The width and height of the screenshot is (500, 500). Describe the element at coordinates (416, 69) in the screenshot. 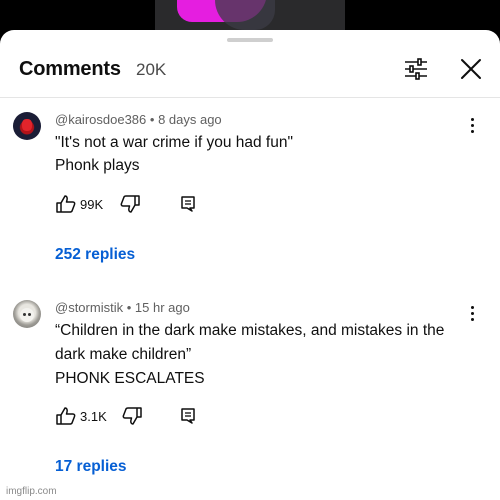

I see `filter-sliders-icon` at that location.